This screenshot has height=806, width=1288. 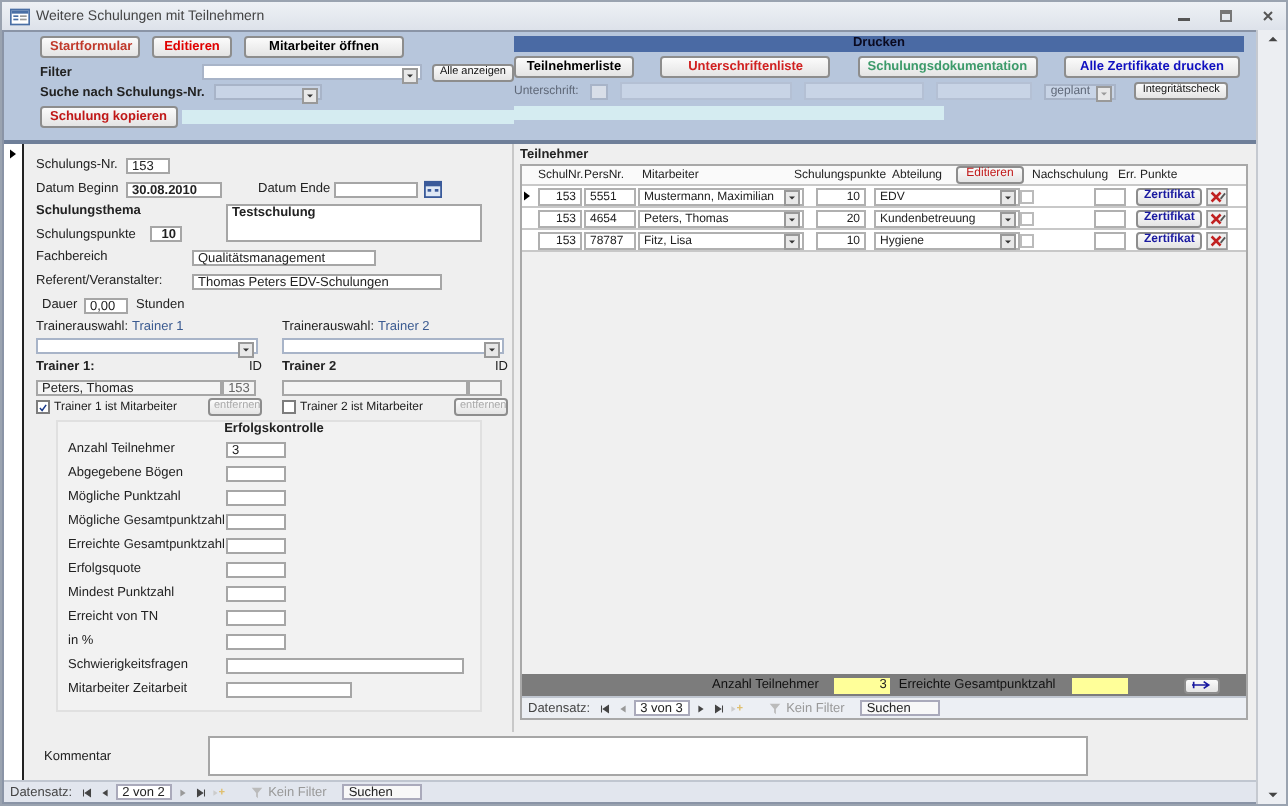 I want to click on close-icon, so click(x=1268, y=16).